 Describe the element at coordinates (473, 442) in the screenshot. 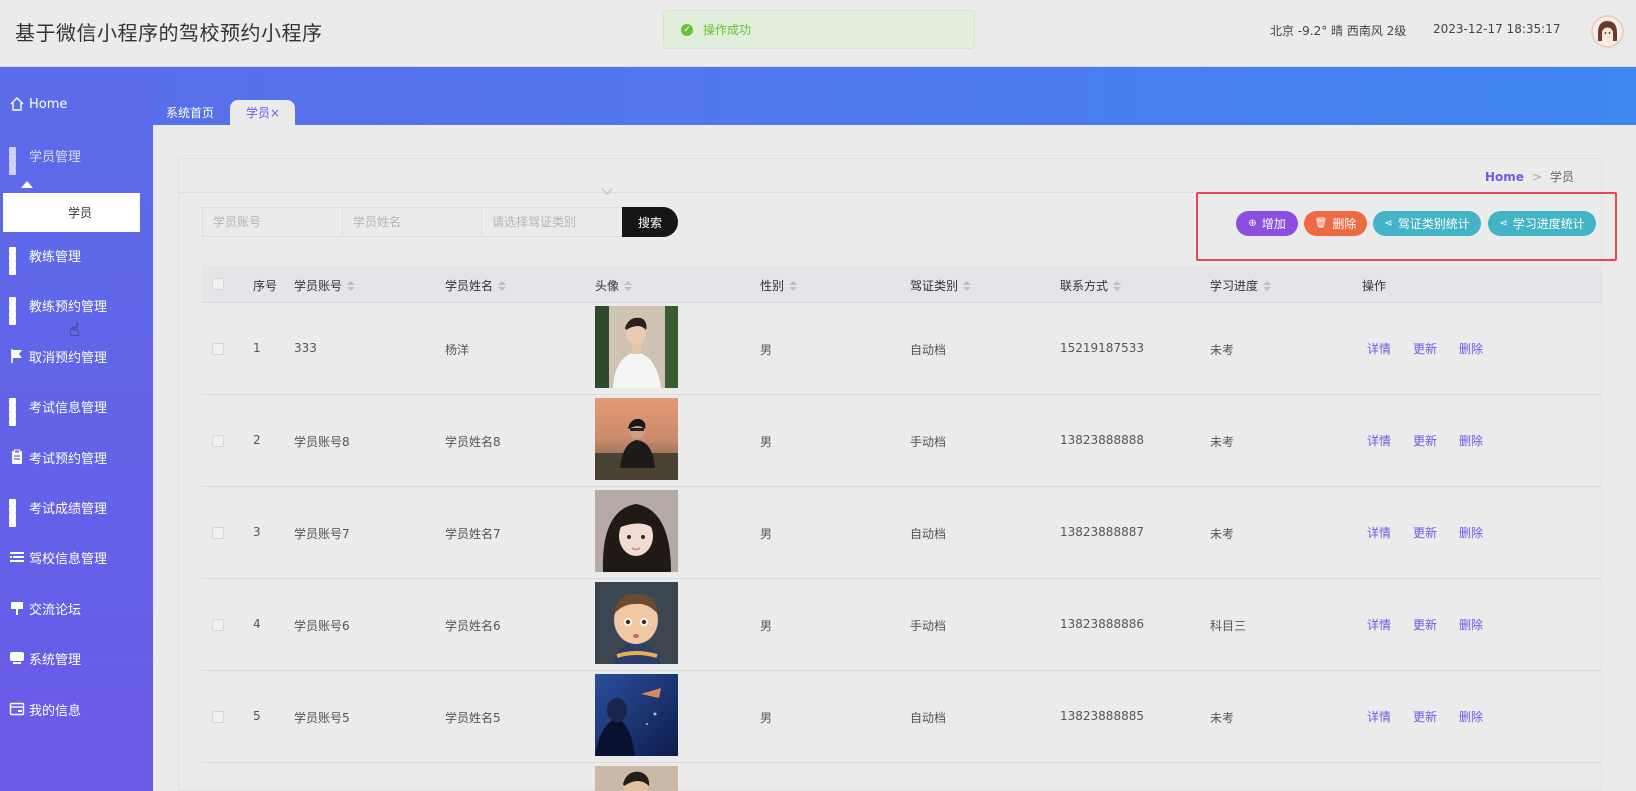

I see `cell-name: 学员姓名8` at that location.